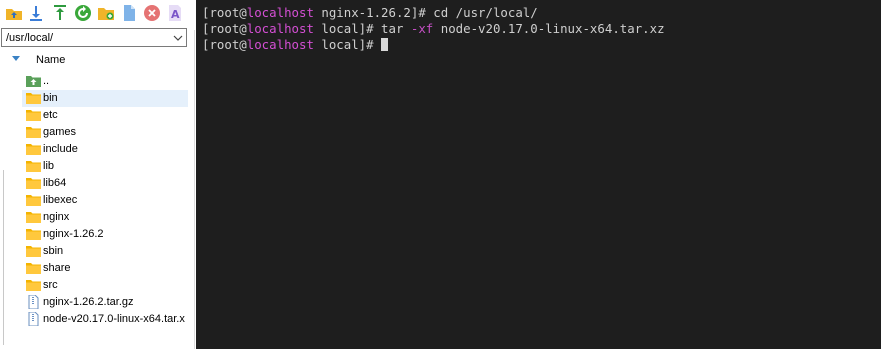  What do you see at coordinates (105, 183) in the screenshot?
I see `file-list-item: lib64` at bounding box center [105, 183].